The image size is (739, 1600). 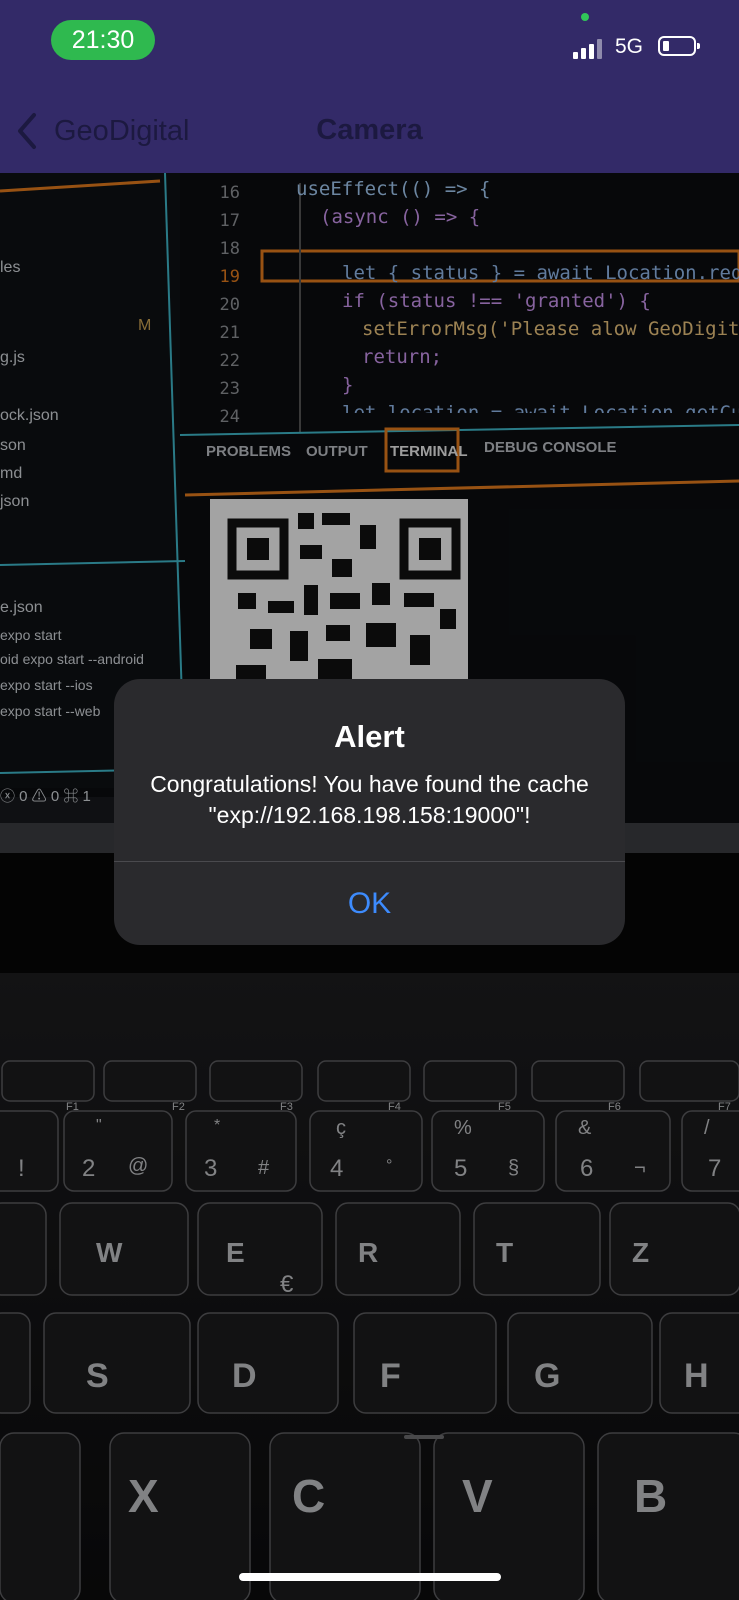 I want to click on home-indicator, so click(x=370, y=1577).